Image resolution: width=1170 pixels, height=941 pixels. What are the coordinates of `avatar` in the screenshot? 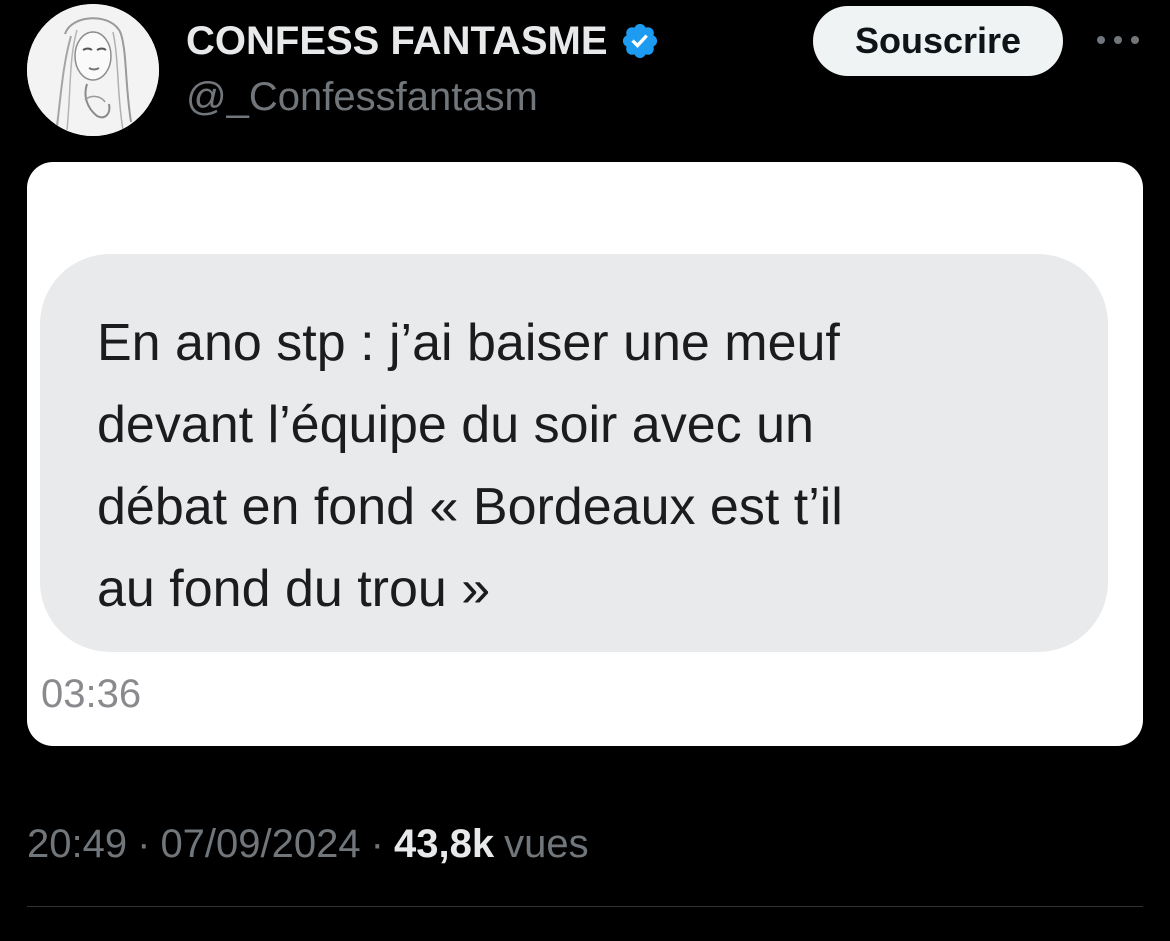 It's located at (93, 70).